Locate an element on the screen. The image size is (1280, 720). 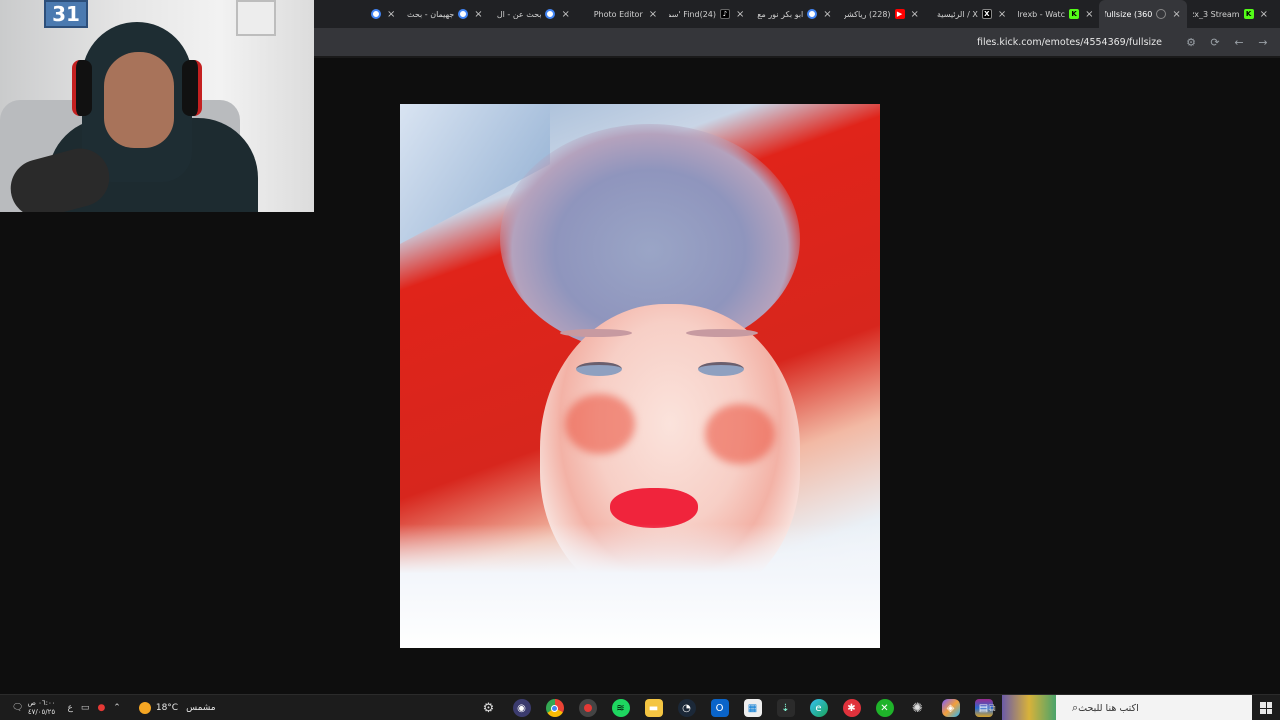
streamer-face is located at coordinates (139, 100).